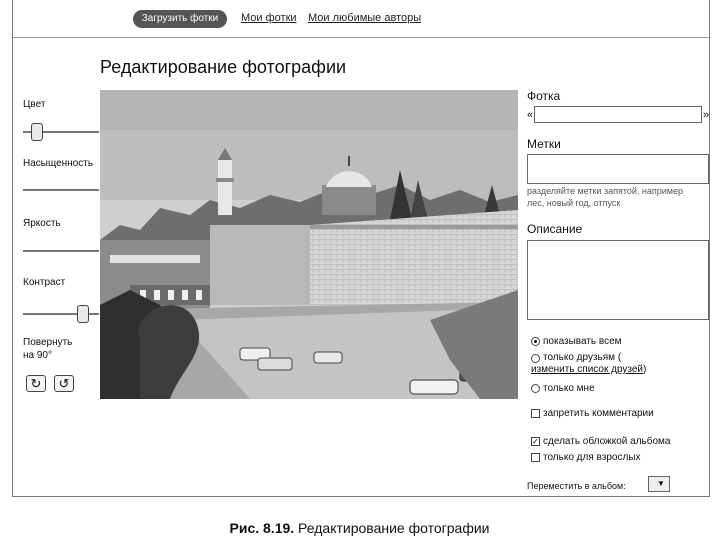 This screenshot has width=719, height=549. What do you see at coordinates (37, 355) in the screenshot?
I see `rotate-label-line2: на 90°` at bounding box center [37, 355].